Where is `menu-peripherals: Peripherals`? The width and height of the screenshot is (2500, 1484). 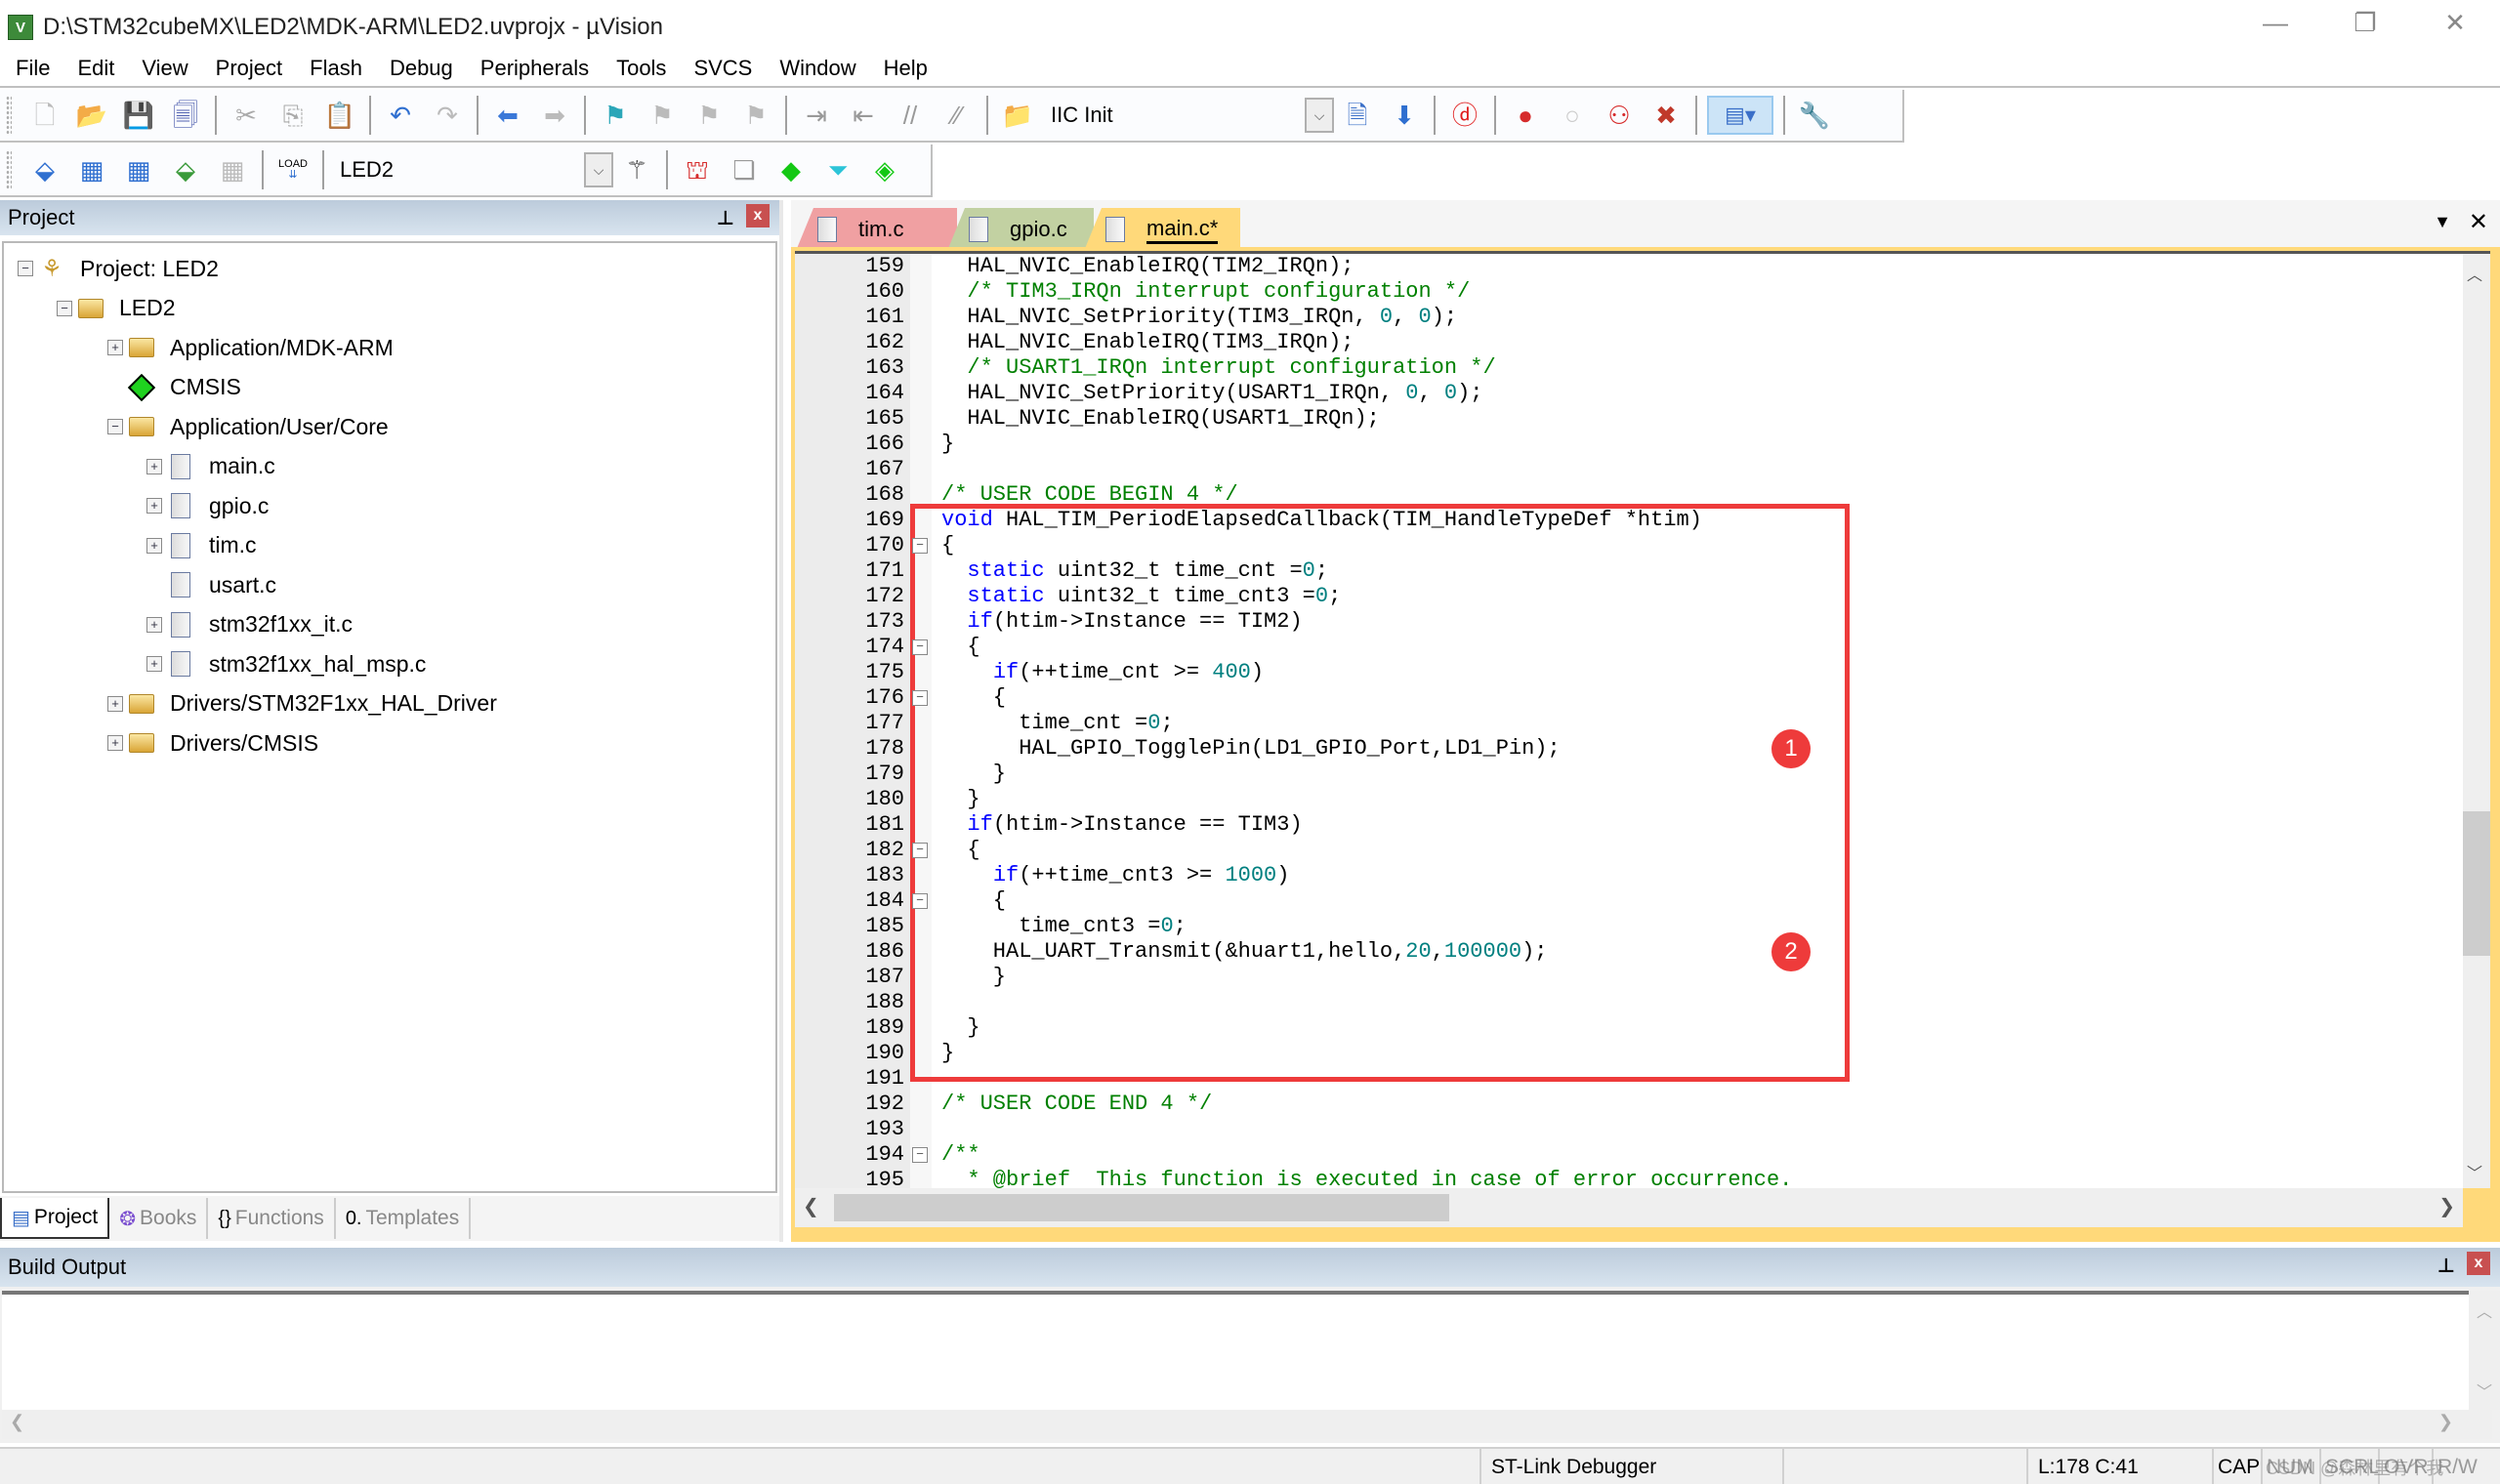
menu-peripherals: Peripherals is located at coordinates (535, 68).